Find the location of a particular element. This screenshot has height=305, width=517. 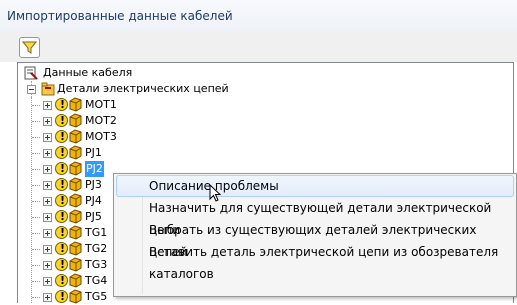

tree-item-label: TG3 is located at coordinates (96, 264).